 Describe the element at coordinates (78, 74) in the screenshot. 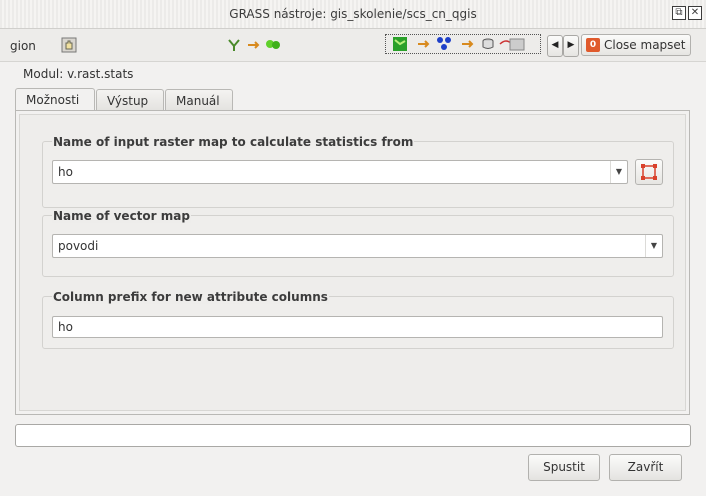

I see `module-label: Modul: v.rast.stats` at that location.